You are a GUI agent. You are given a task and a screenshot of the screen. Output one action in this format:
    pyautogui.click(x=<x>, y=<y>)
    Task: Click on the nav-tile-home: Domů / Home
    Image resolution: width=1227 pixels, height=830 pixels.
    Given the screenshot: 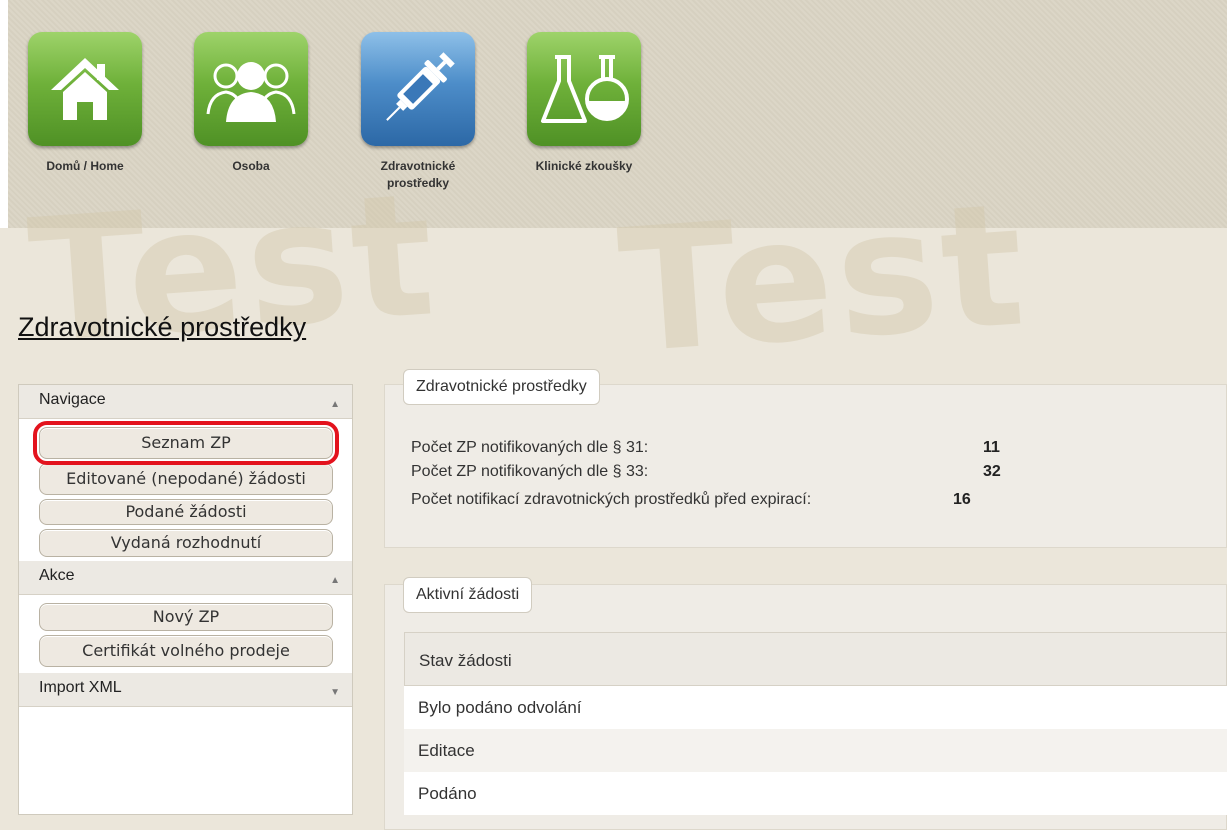 What is the action you would take?
    pyautogui.click(x=85, y=103)
    